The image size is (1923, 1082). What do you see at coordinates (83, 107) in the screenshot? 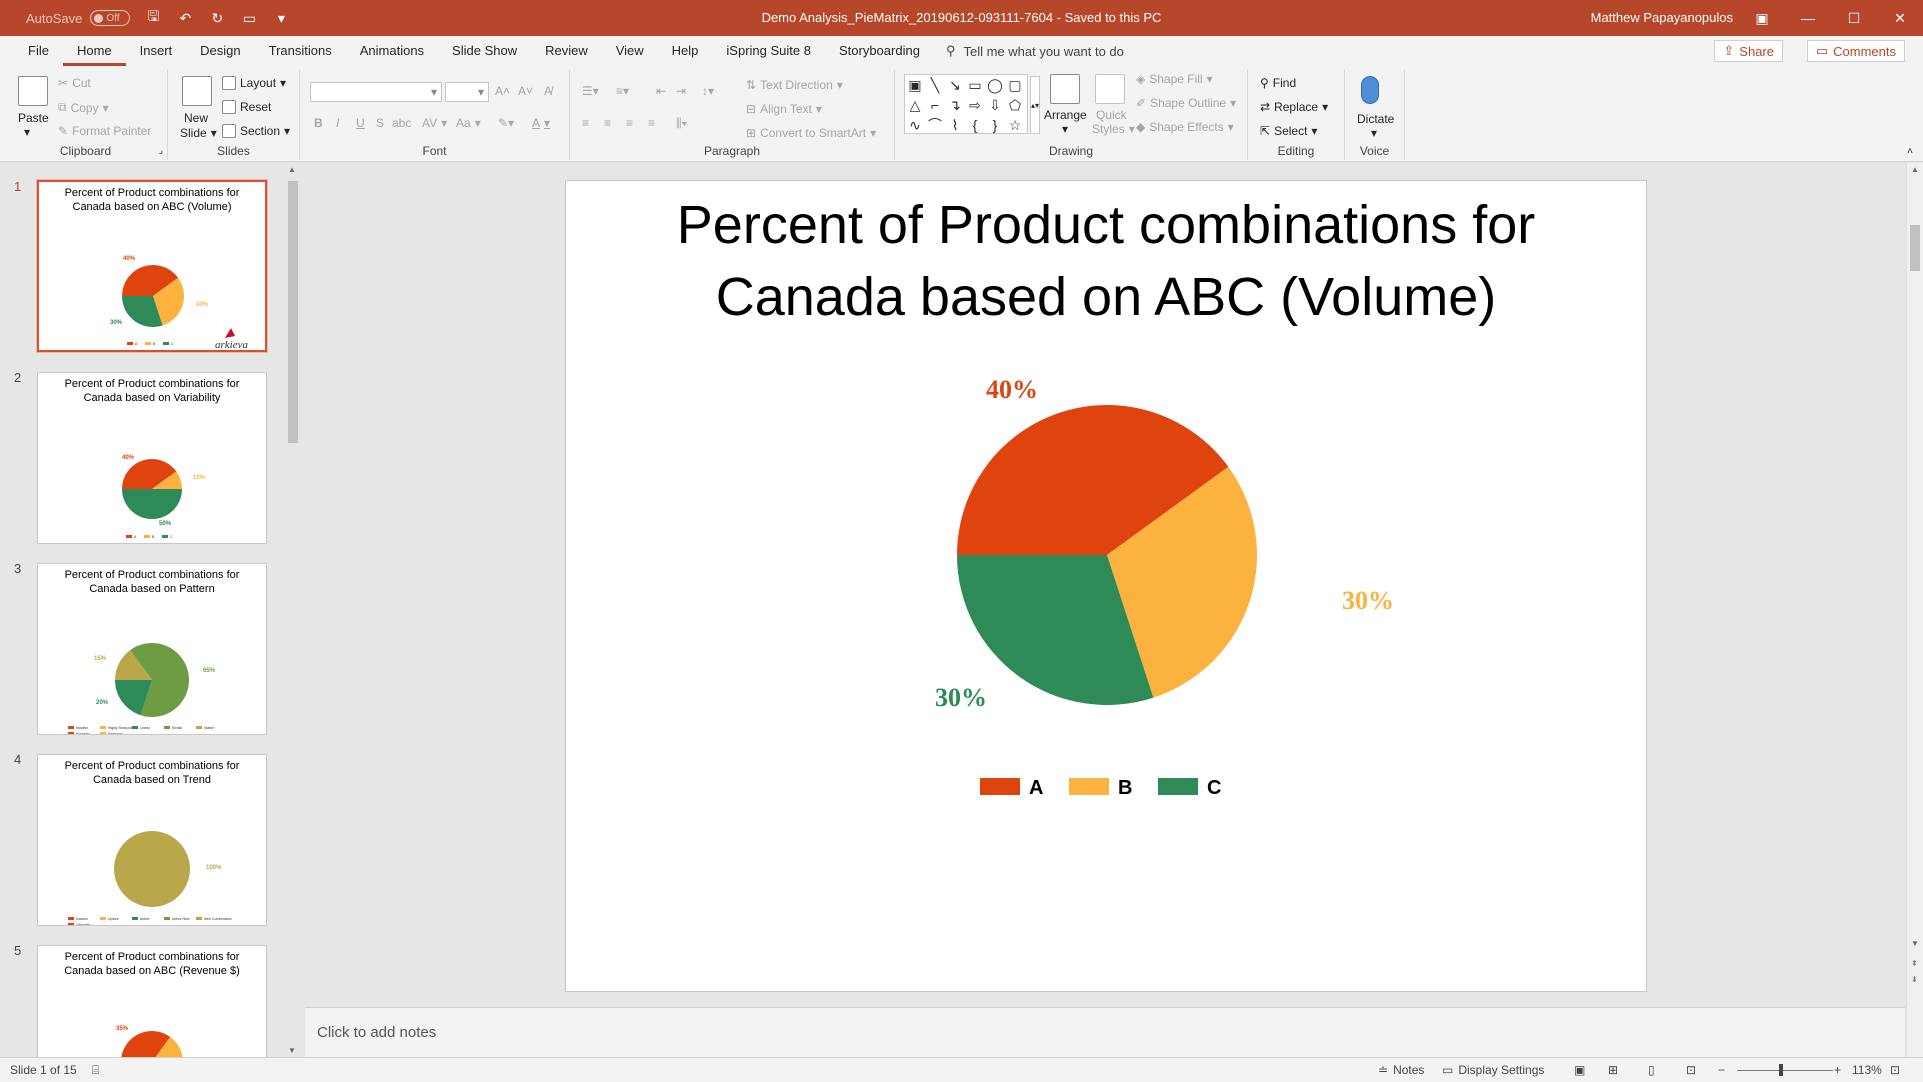
I see `copy-button: ⧉ Copy ▾` at bounding box center [83, 107].